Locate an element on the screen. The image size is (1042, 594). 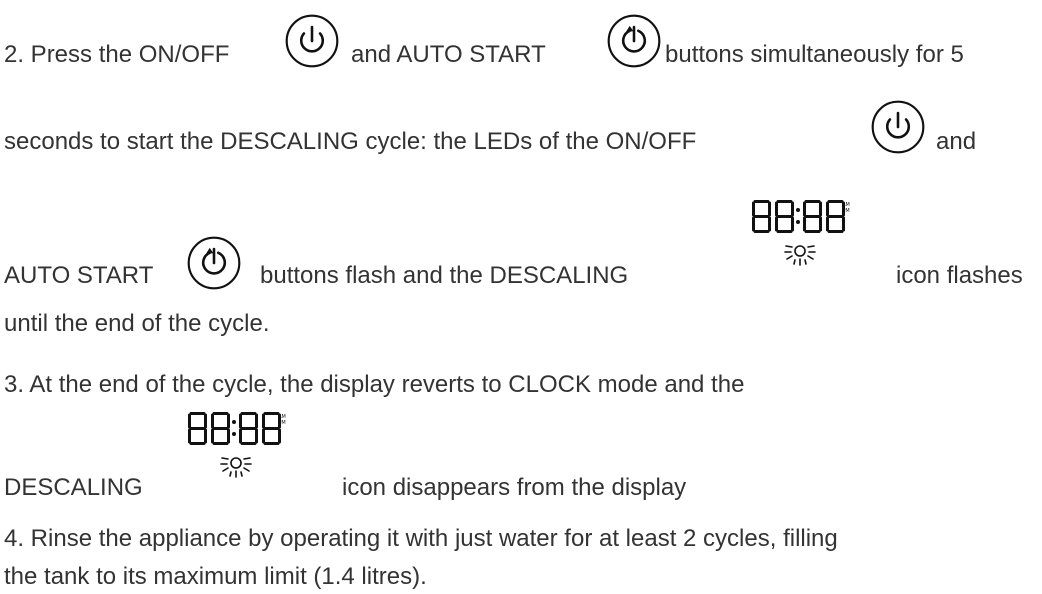
step2-line1-text-c: buttons simultaneously for 5 is located at coordinates (814, 54).